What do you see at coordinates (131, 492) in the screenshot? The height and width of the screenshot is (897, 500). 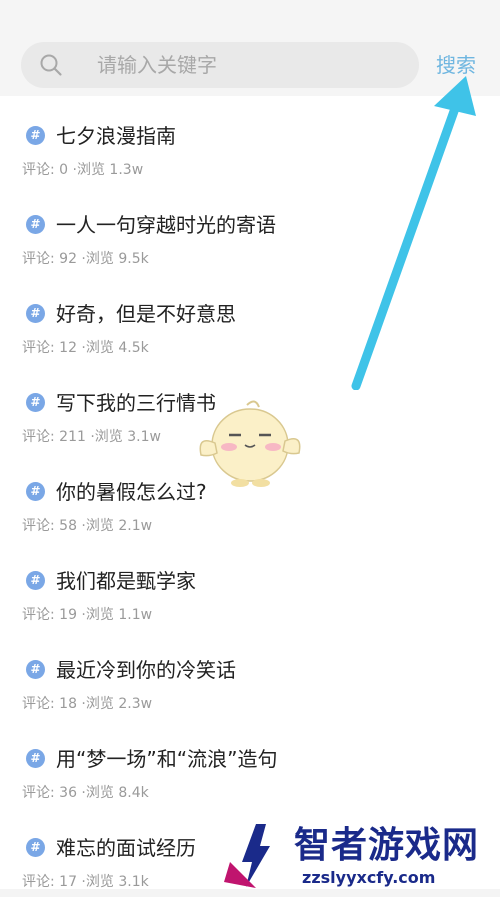 I see `topic-title: 你的暑假怎么过?` at bounding box center [131, 492].